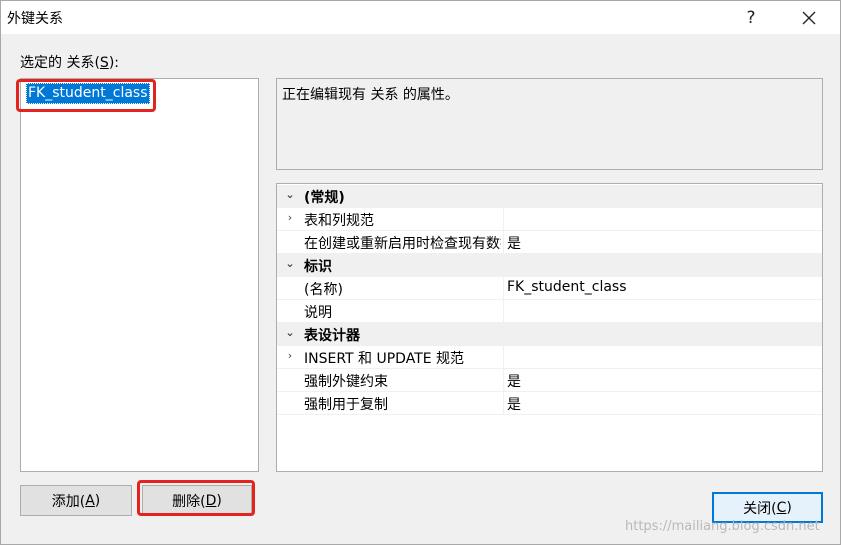 This screenshot has width=841, height=545. What do you see at coordinates (346, 405) in the screenshot?
I see `property-name: 强制用于复制` at bounding box center [346, 405].